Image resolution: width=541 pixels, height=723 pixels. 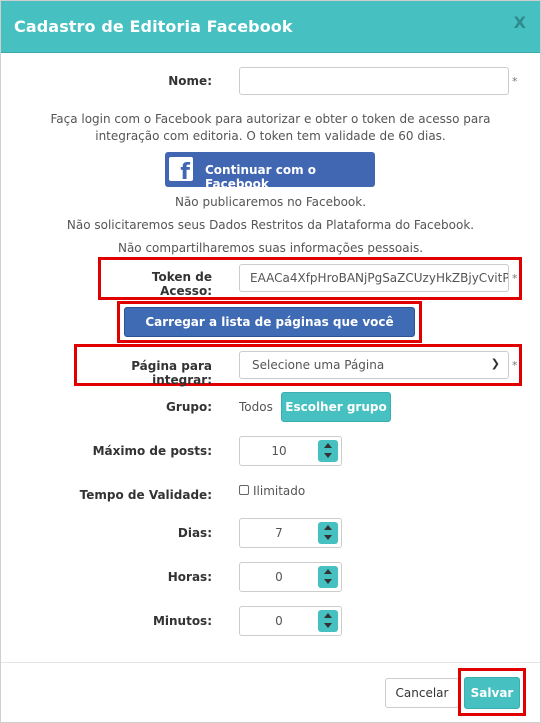 I want to click on chevron-down-icon: ❯, so click(x=495, y=363).